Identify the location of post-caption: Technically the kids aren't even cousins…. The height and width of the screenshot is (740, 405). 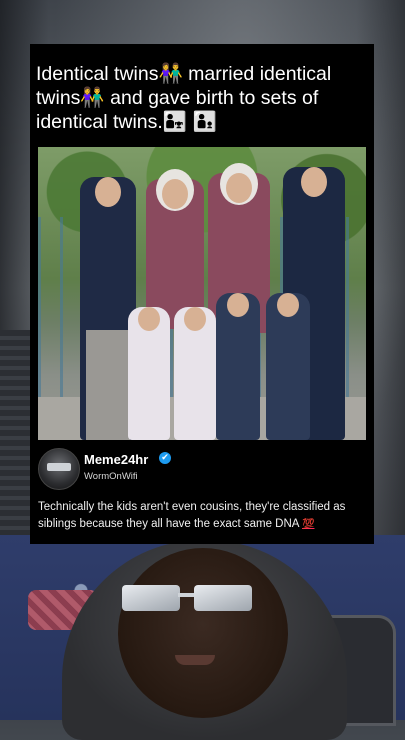
(204, 516).